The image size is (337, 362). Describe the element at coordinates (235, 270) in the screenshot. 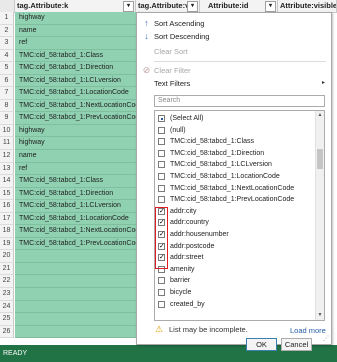

I see `filter-list-item: amenity` at that location.